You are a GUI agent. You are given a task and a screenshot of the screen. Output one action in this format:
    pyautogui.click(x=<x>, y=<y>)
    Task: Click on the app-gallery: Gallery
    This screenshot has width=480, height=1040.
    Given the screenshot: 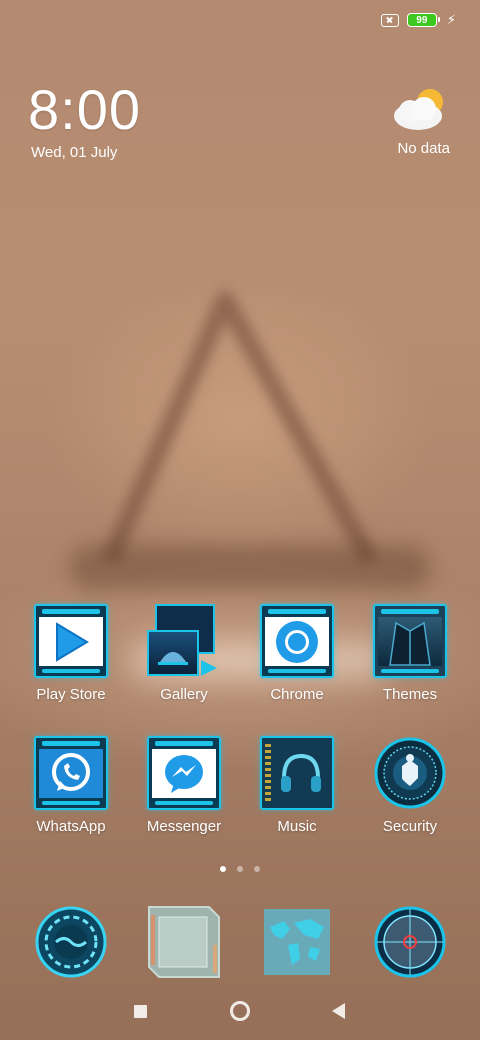 What is the action you would take?
    pyautogui.click(x=184, y=653)
    